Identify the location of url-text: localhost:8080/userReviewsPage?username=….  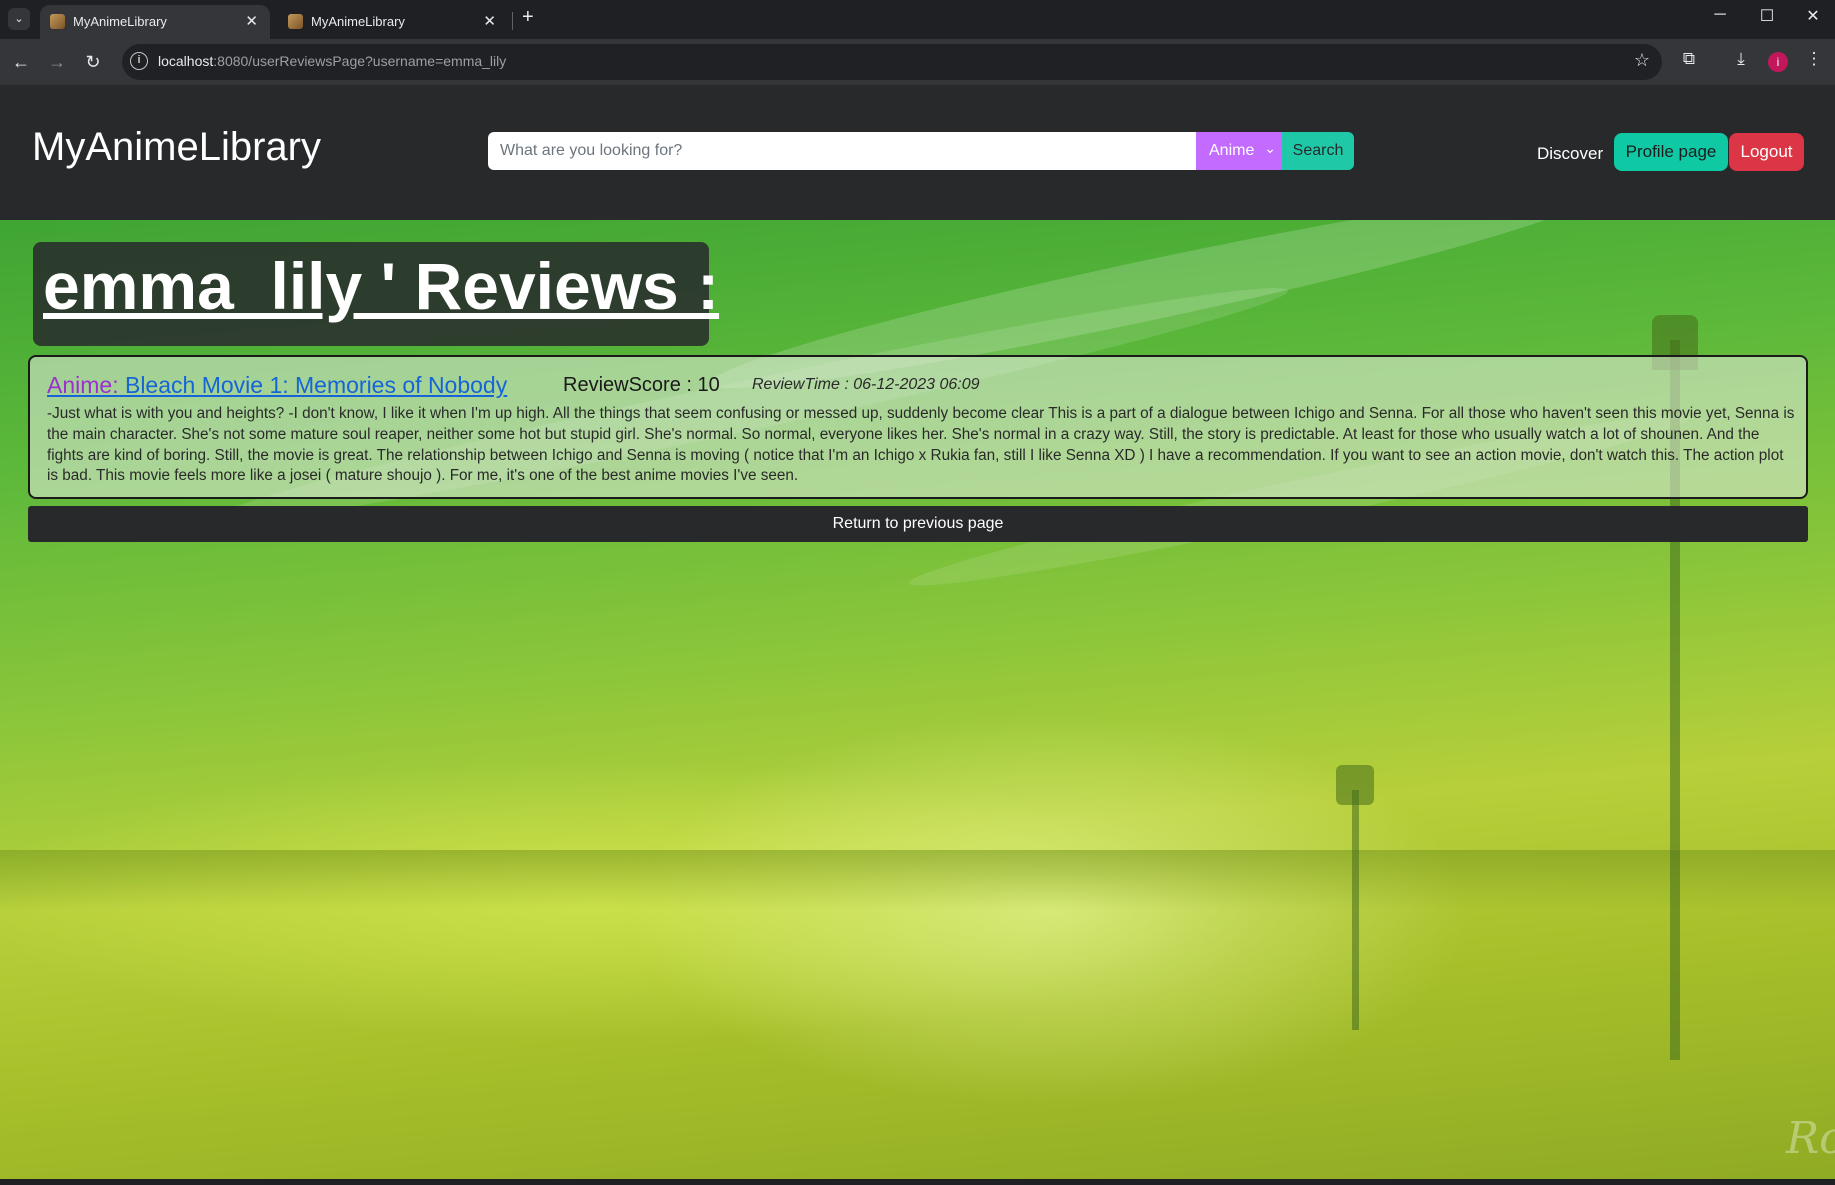
(332, 61).